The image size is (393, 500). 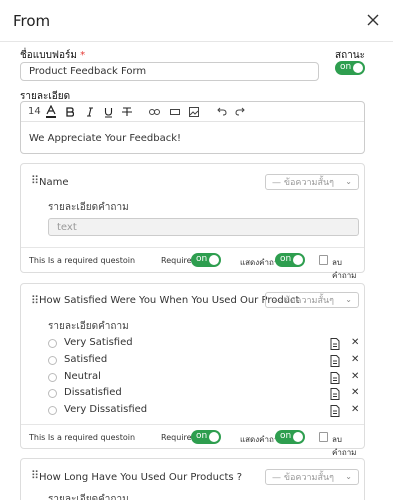 I want to click on option-row: Neutral ✕, so click(x=203, y=378).